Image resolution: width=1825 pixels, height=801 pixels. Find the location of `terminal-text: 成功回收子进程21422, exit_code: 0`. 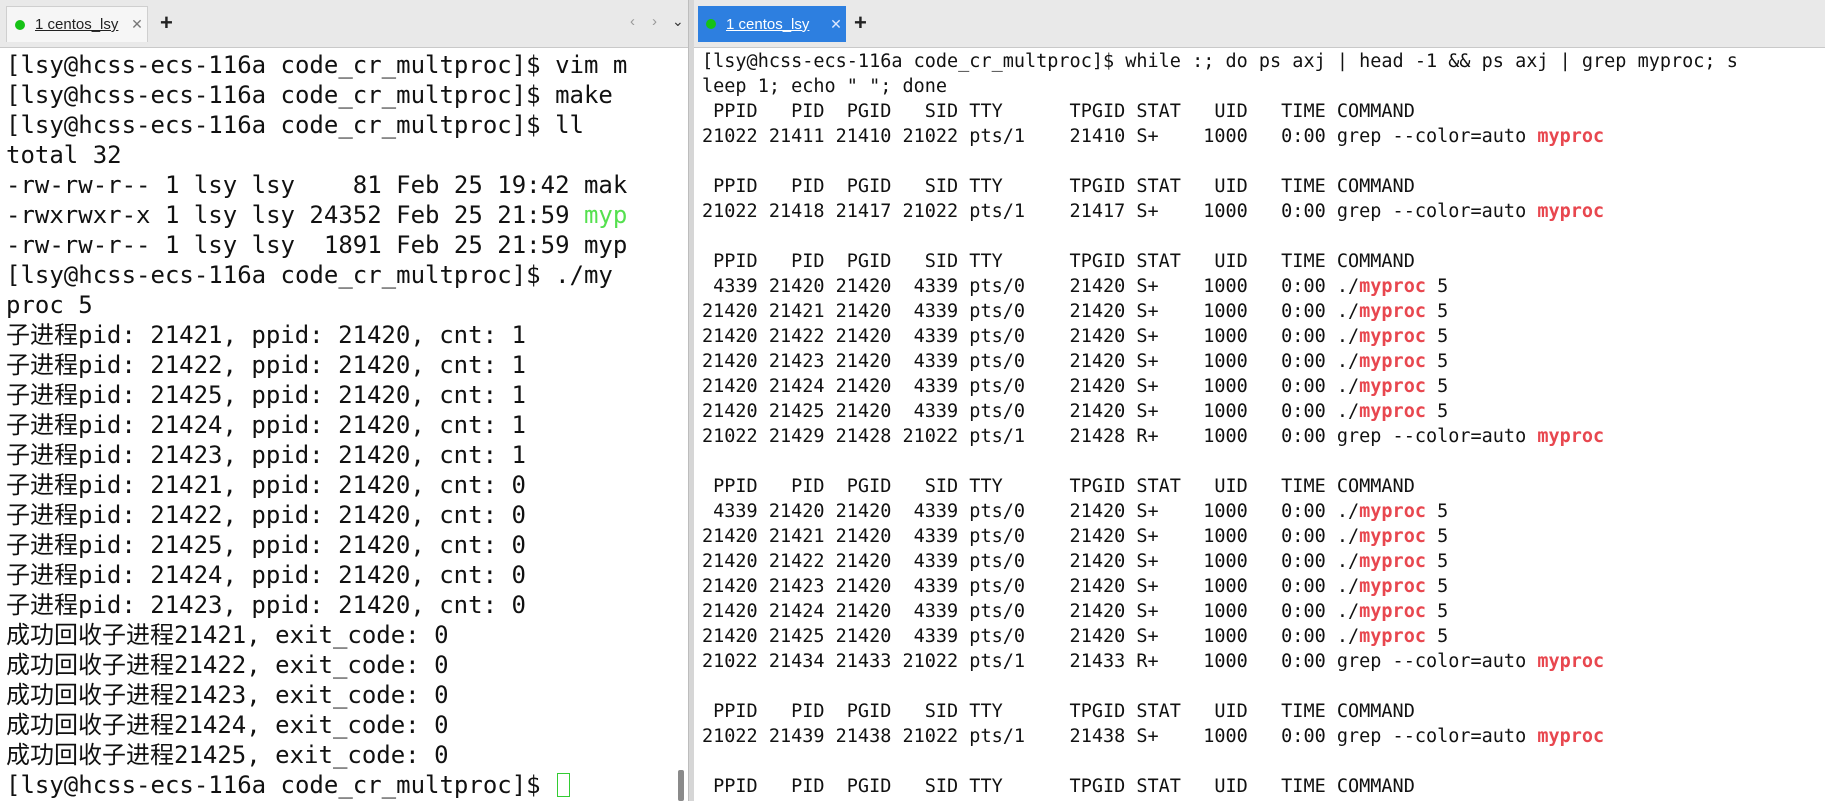

terminal-text: 成功回收子进程21422, exit_code: 0 is located at coordinates (227, 665).